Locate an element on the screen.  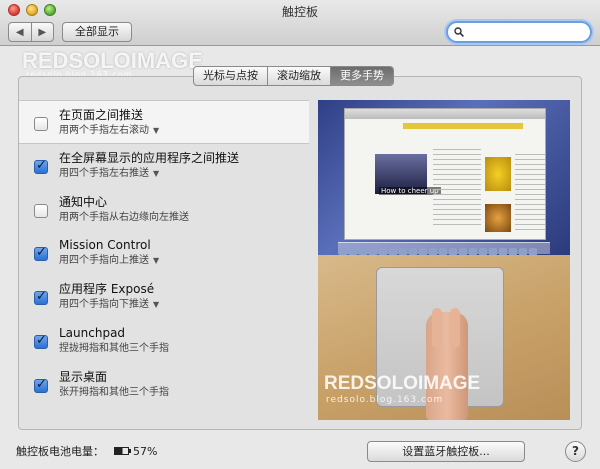
search-icon is located at coordinates (459, 32).